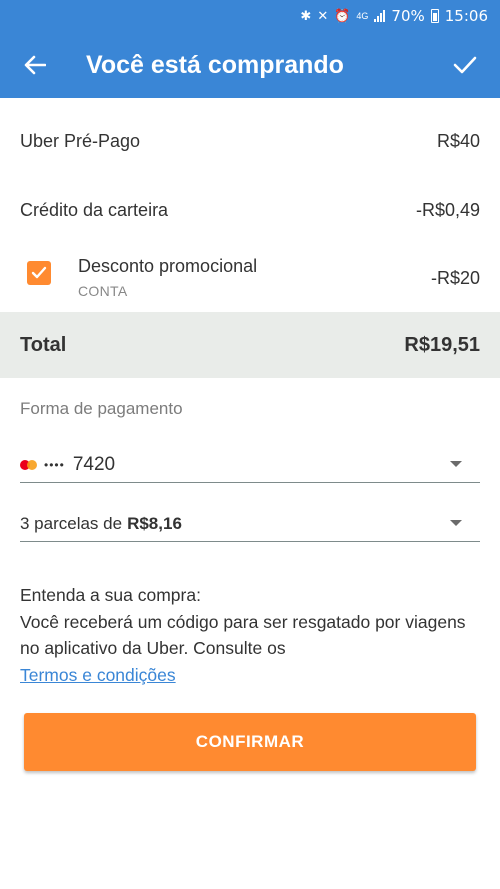 Image resolution: width=500 pixels, height=889 pixels. What do you see at coordinates (306, 15) in the screenshot?
I see `bluetooth-icon: ✱` at bounding box center [306, 15].